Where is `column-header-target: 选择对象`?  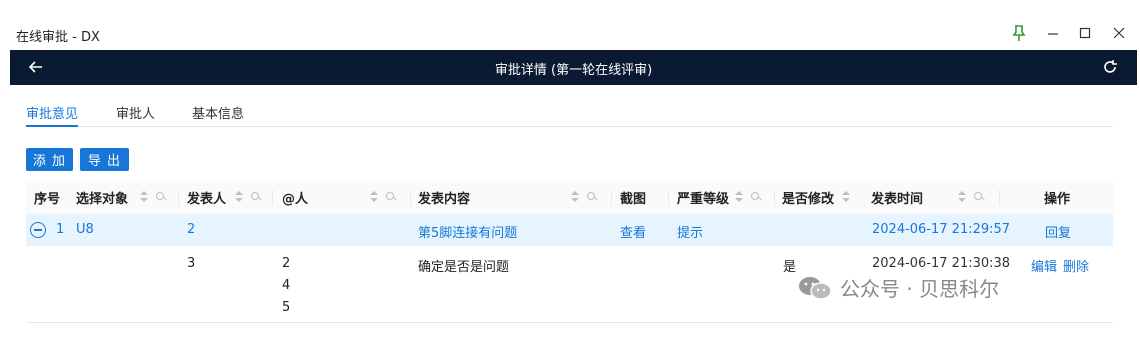 column-header-target: 选择对象 is located at coordinates (102, 197).